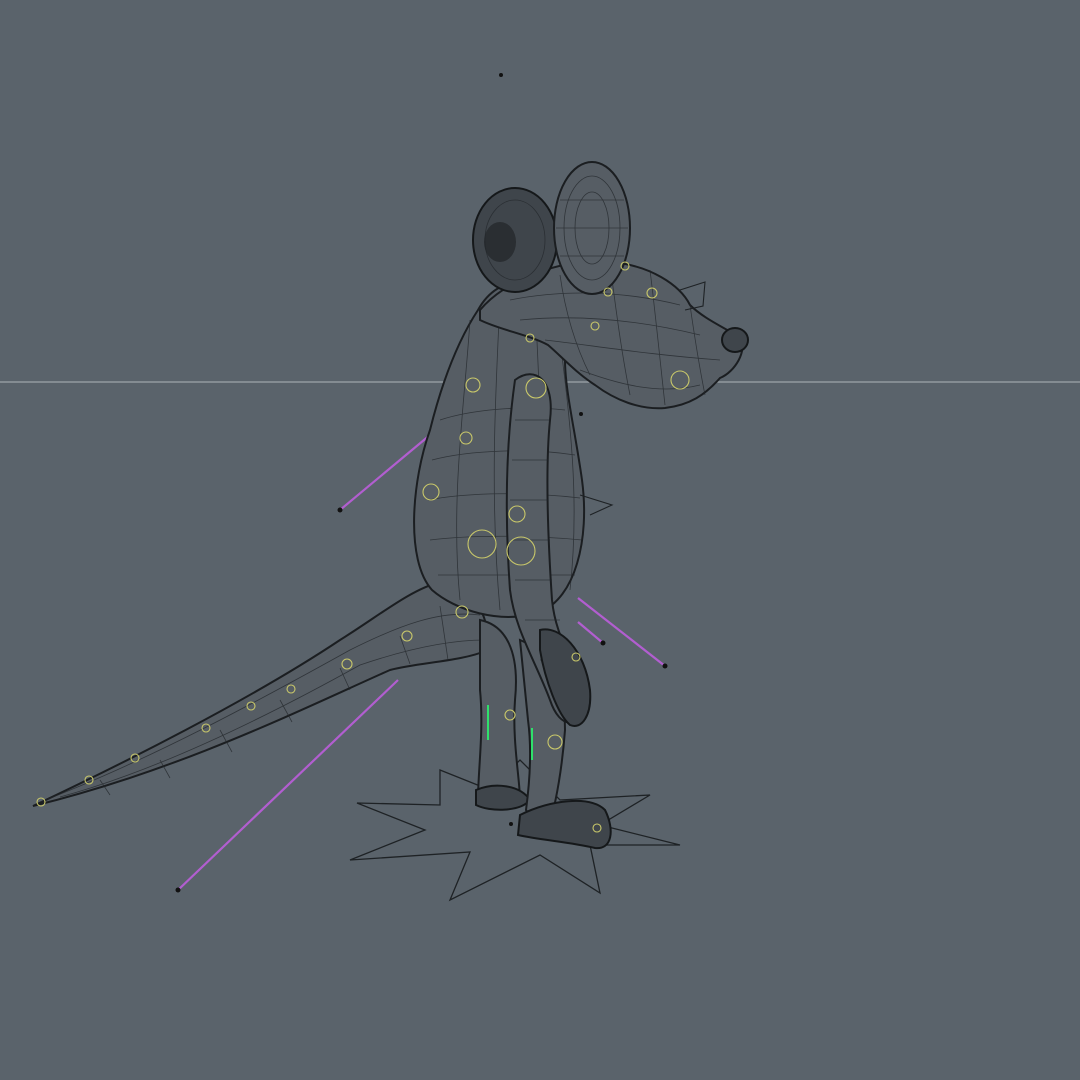 This screenshot has height=1080, width=1080. What do you see at coordinates (340, 510) in the screenshot?
I see `ik-end-spine` at bounding box center [340, 510].